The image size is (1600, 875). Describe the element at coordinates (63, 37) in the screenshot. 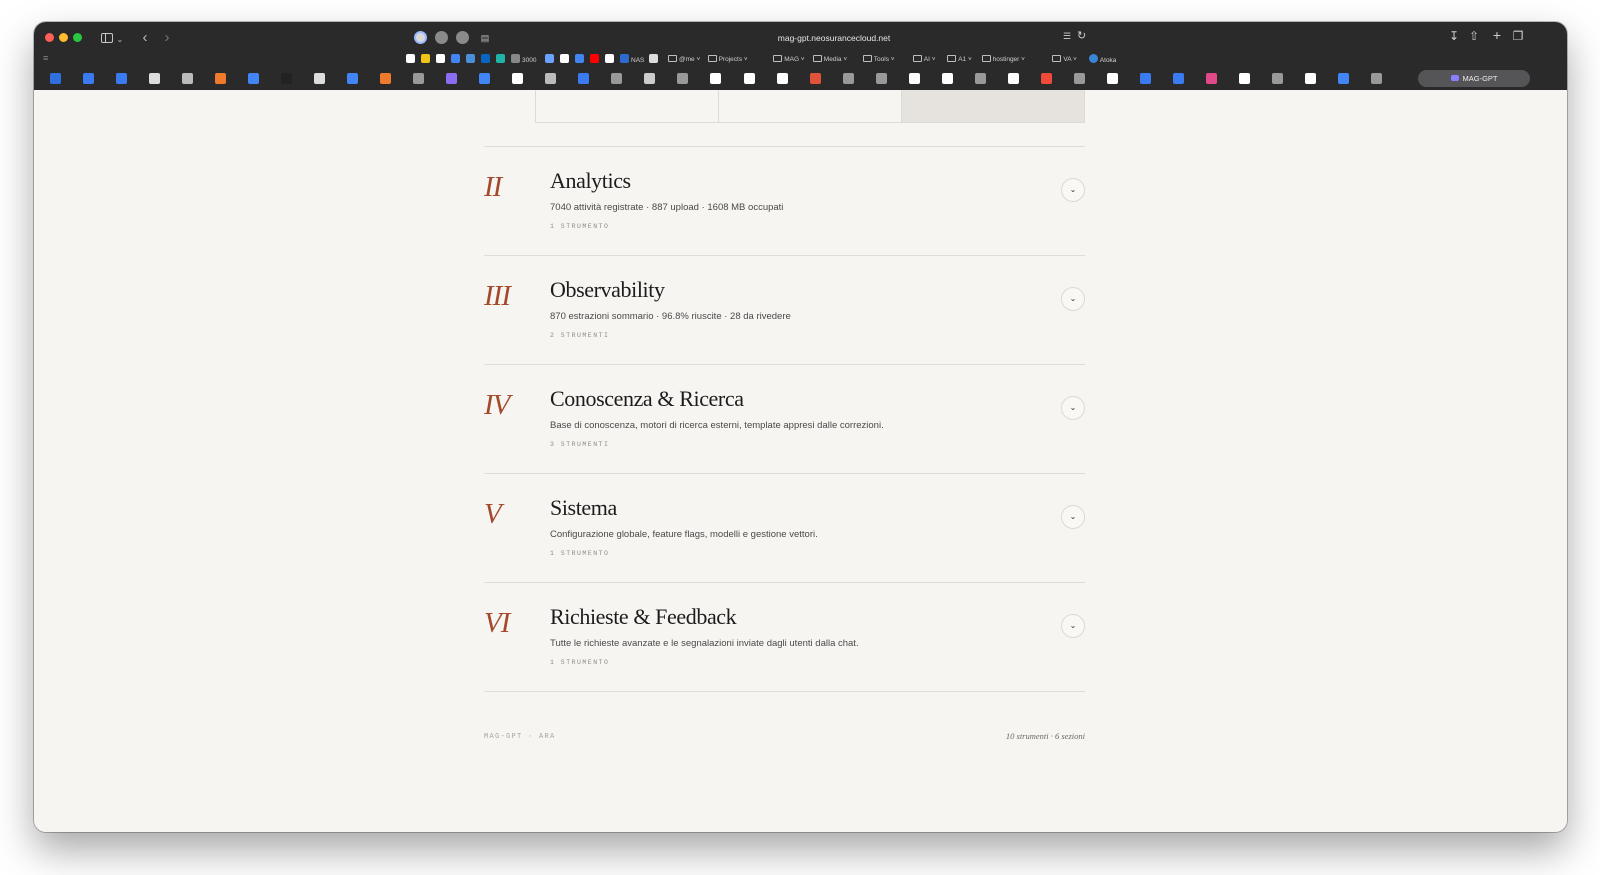

I see `minimize-window-button` at that location.